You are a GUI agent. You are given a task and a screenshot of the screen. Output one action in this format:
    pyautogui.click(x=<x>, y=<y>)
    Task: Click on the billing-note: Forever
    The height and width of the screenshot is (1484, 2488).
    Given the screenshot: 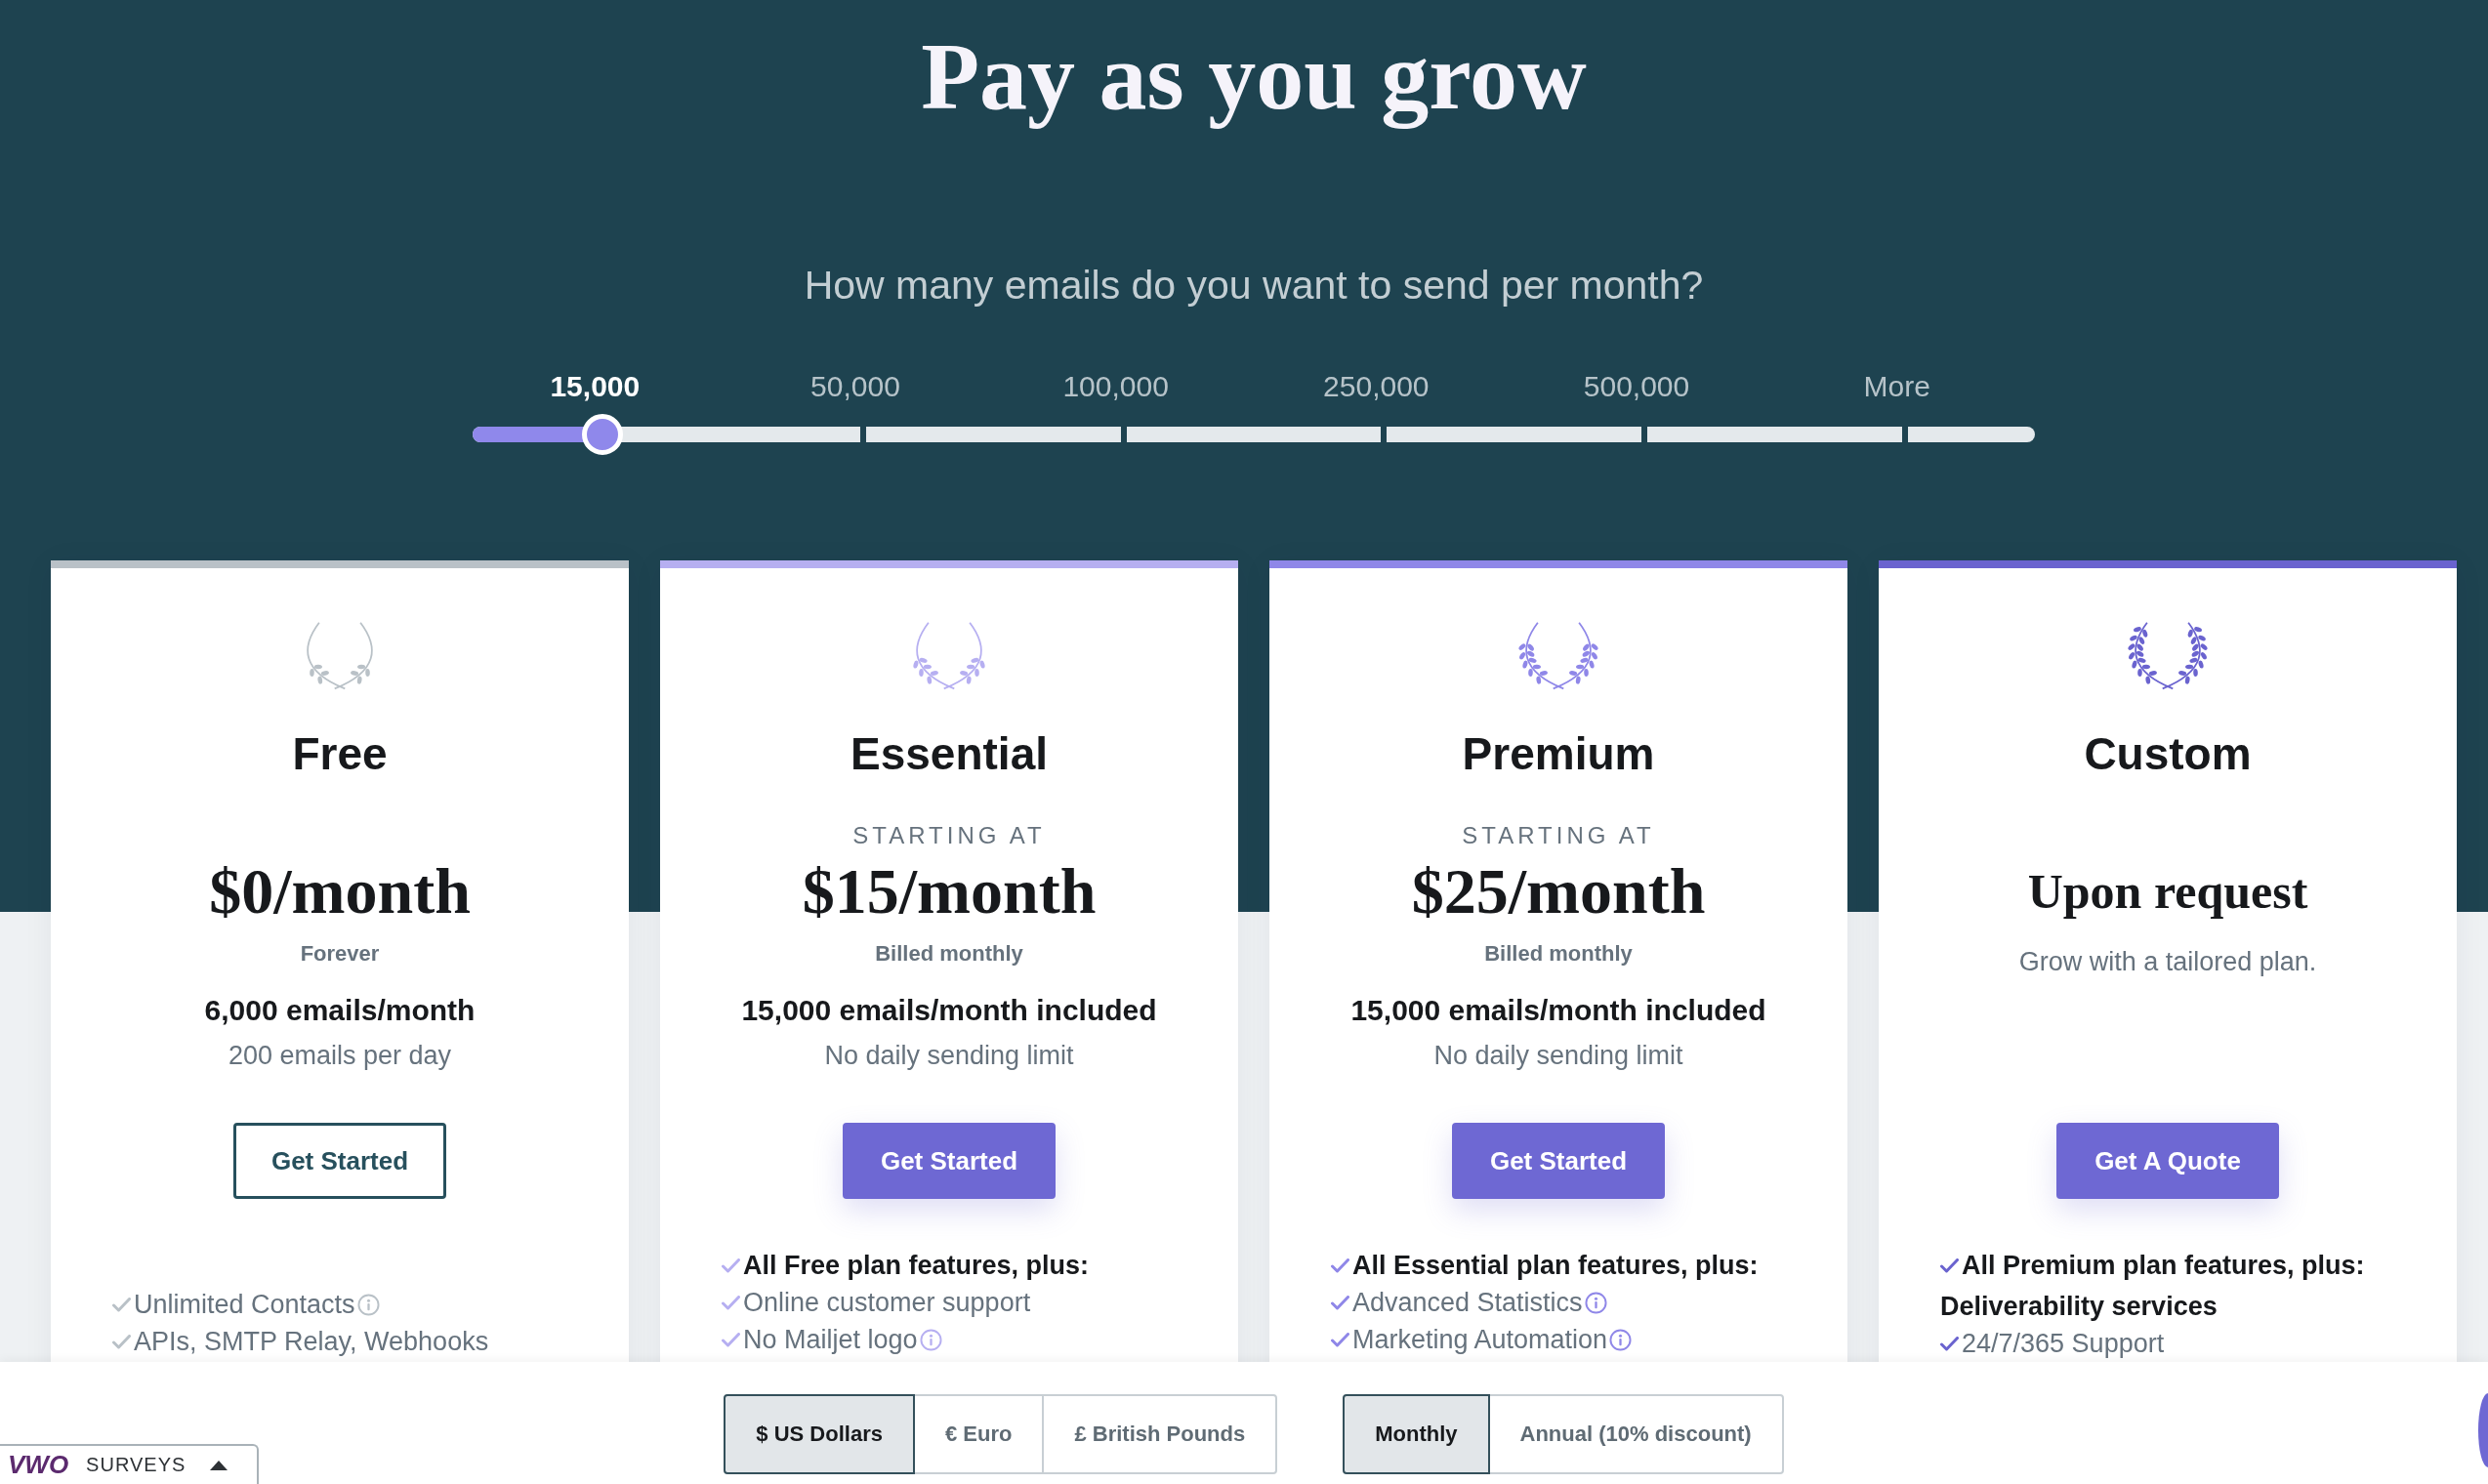 What is the action you would take?
    pyautogui.click(x=340, y=954)
    